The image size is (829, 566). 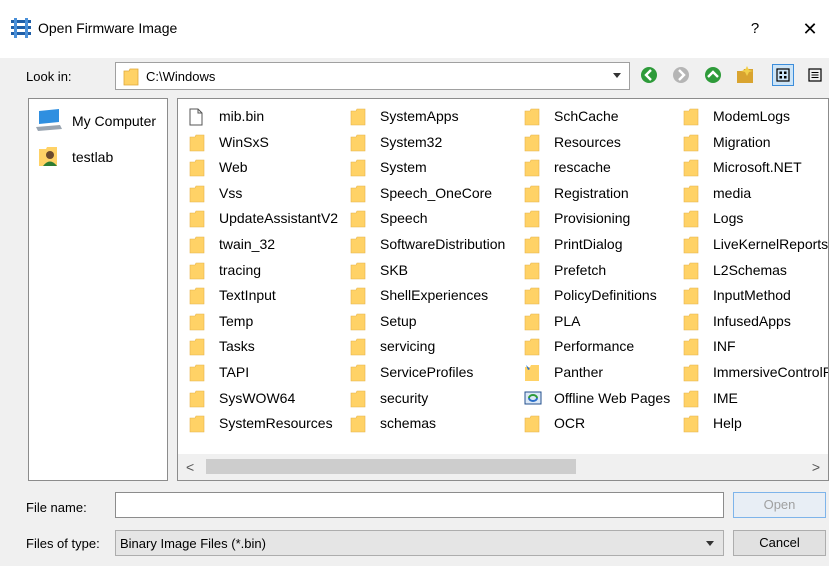 I want to click on horizontal-scrollbar: < >, so click(x=503, y=467).